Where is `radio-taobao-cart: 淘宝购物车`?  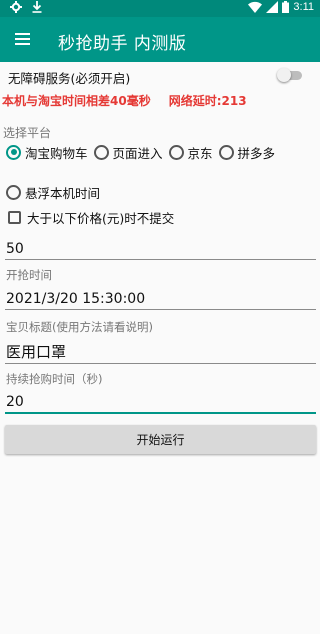 radio-taobao-cart: 淘宝购物车 is located at coordinates (47, 152).